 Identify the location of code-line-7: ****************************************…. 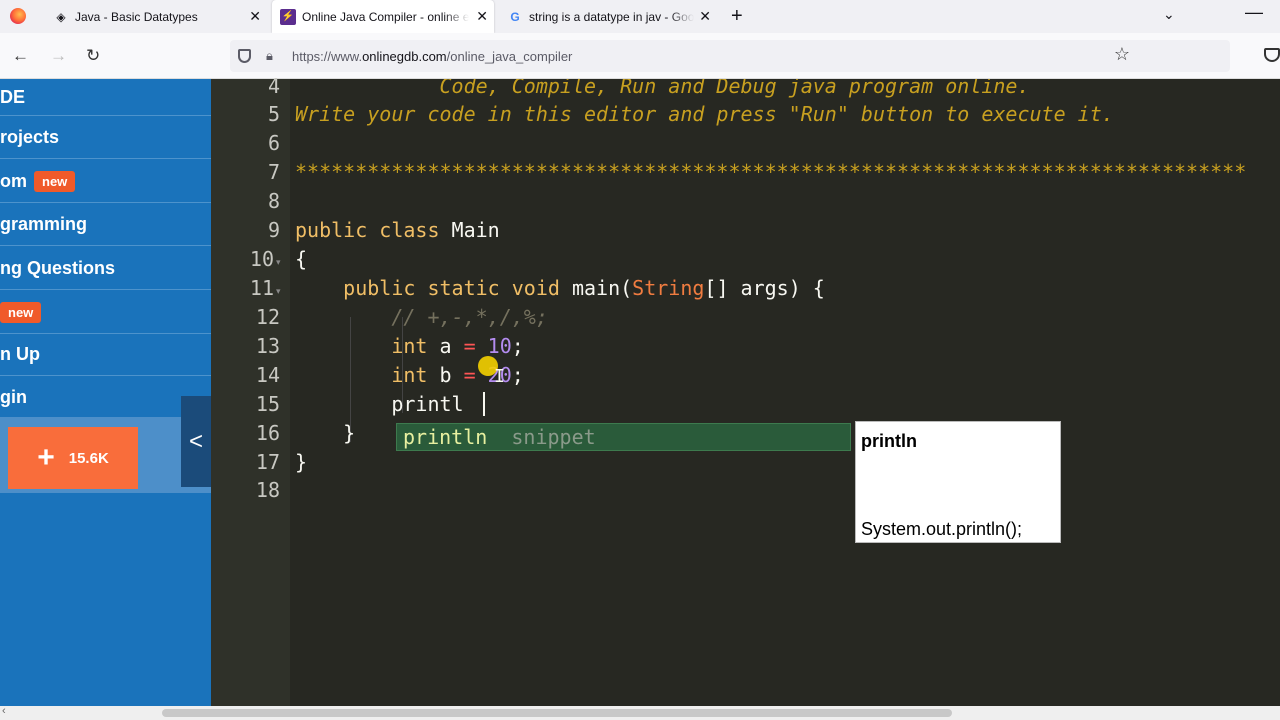
(771, 172).